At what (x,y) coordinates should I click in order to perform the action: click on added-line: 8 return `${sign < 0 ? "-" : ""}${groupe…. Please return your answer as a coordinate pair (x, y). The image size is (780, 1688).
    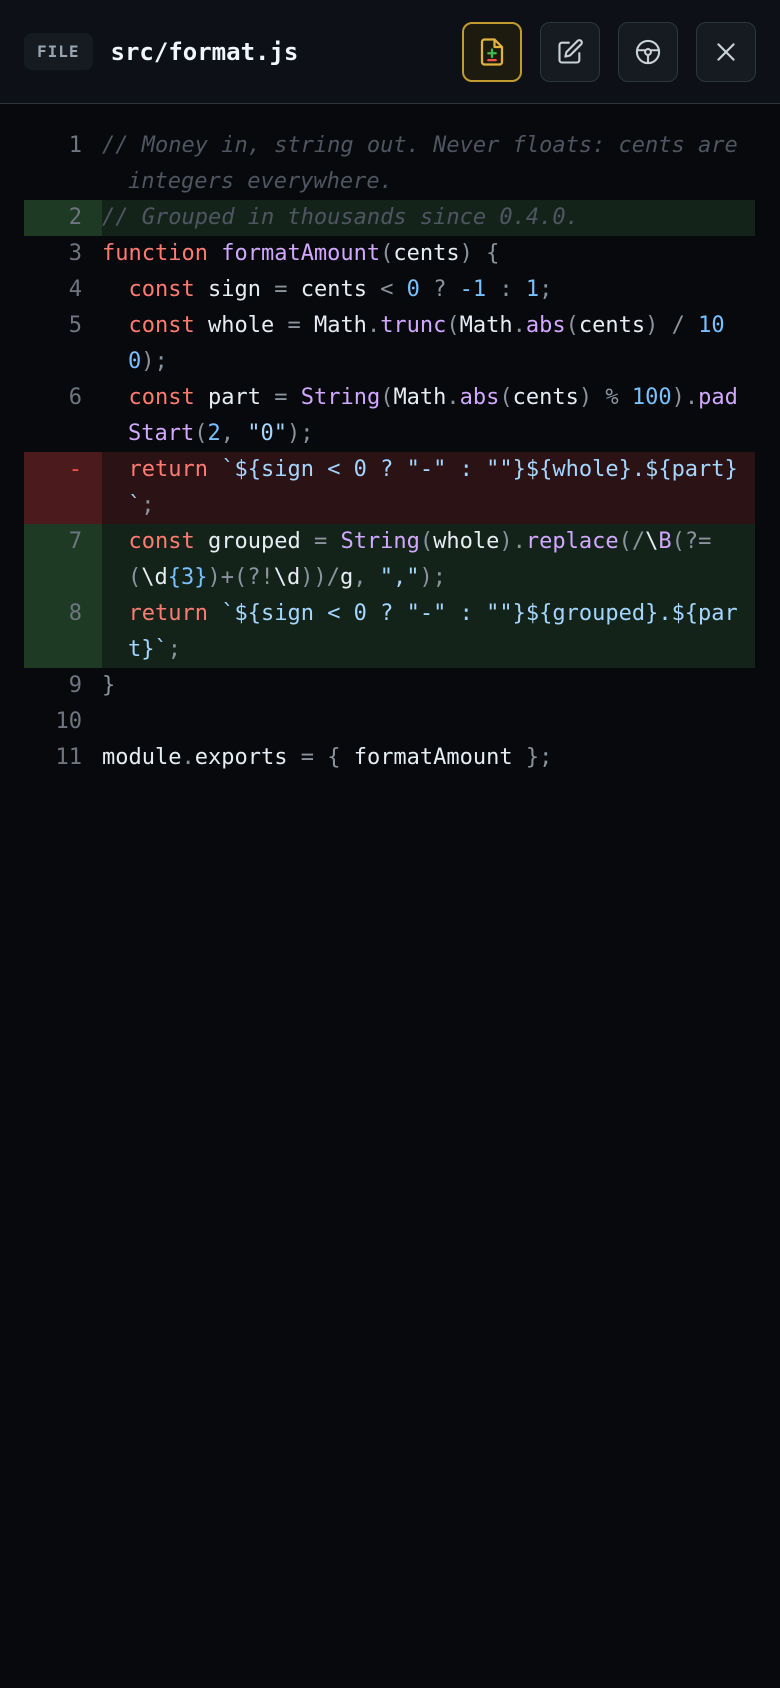
    Looking at the image, I should click on (390, 632).